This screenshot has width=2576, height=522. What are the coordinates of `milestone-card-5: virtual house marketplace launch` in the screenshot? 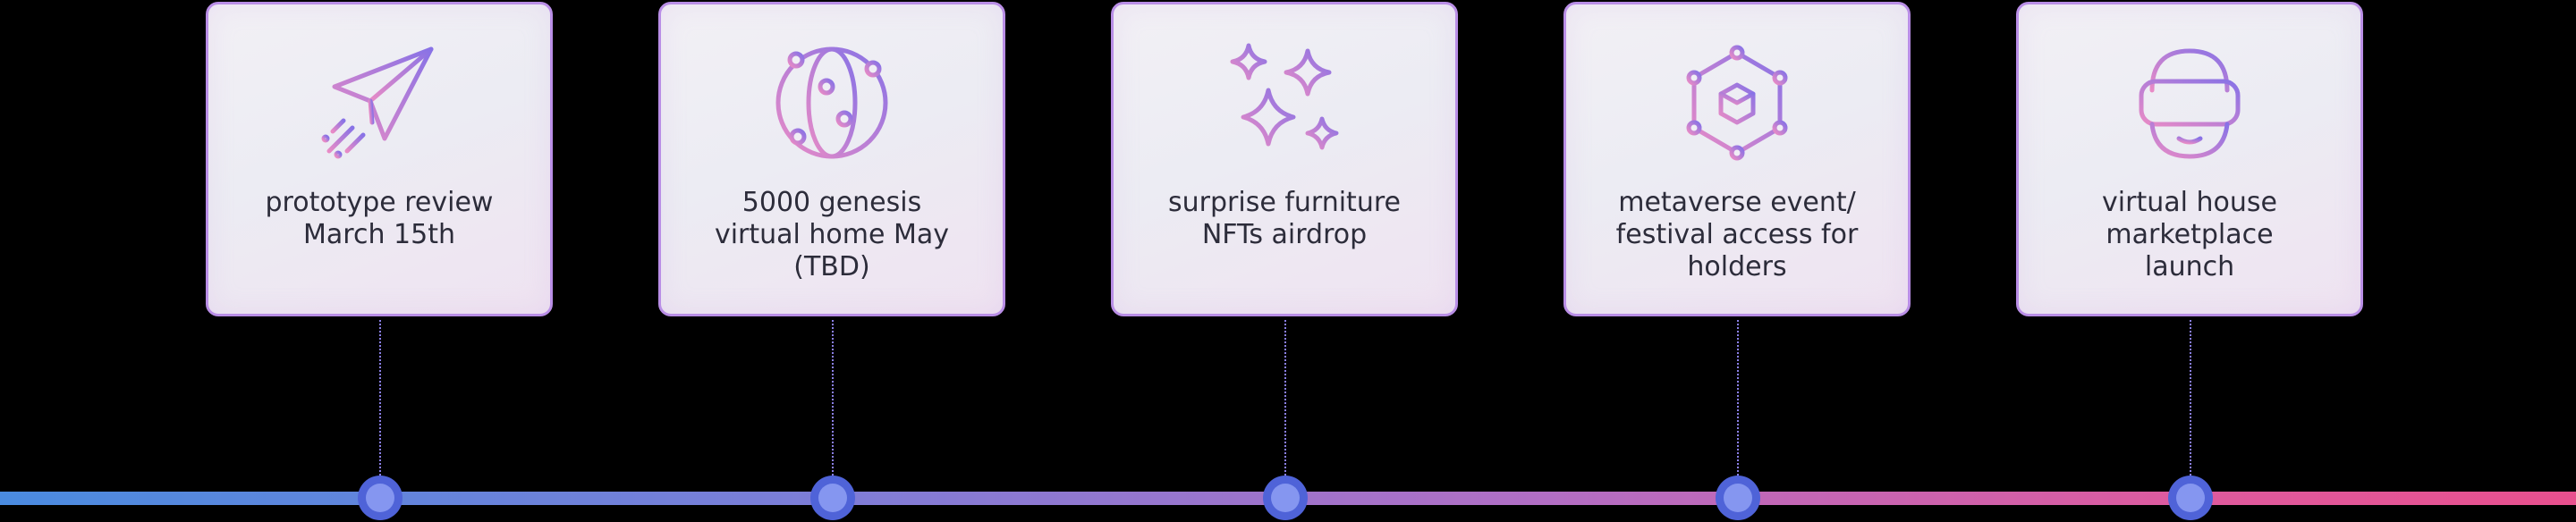 It's located at (2189, 159).